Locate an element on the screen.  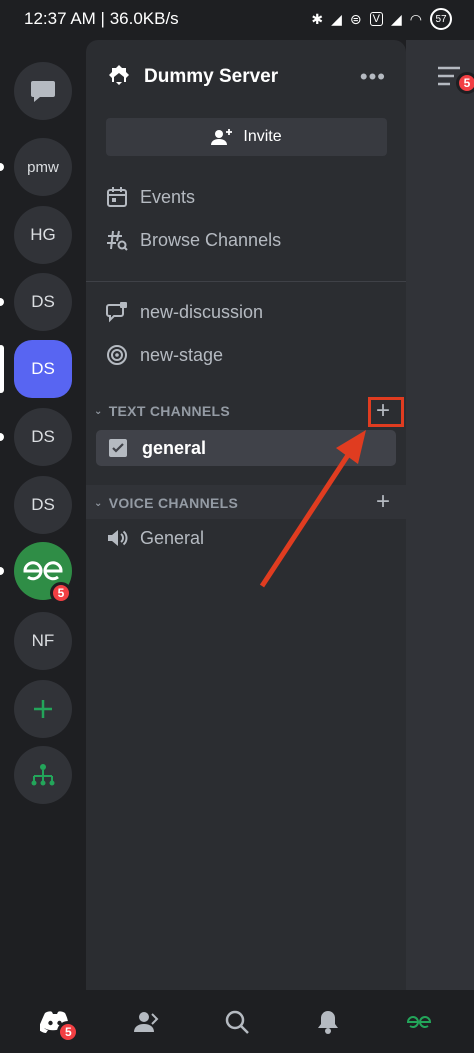
nav-notifications is located at coordinates (328, 1022).